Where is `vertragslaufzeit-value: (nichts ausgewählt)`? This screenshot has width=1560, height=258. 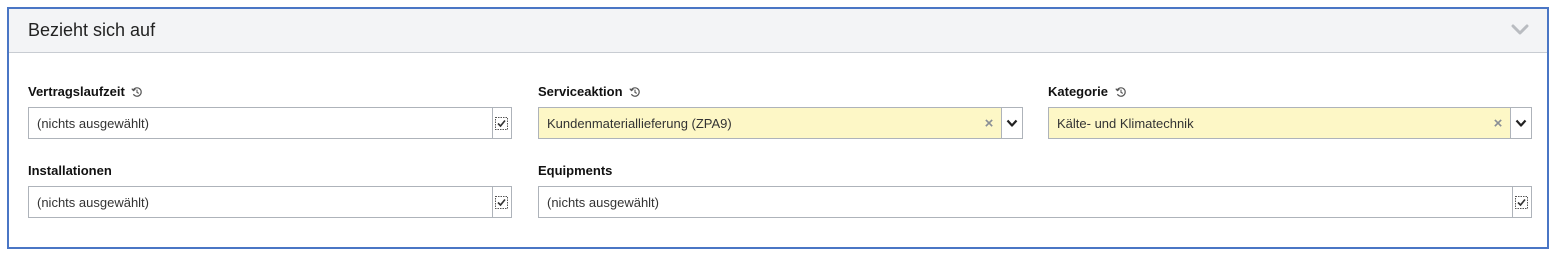 vertragslaufzeit-value: (nichts ausgewählt) is located at coordinates (93, 123).